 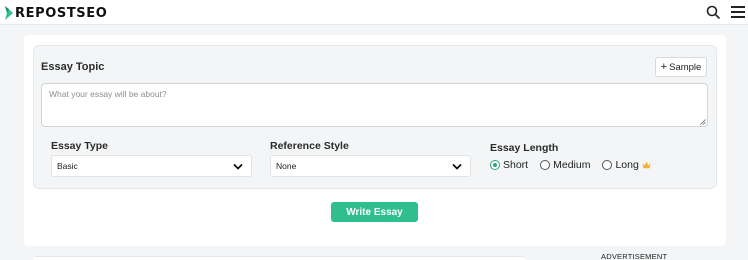 I want to click on length-option-short: Short, so click(x=509, y=165).